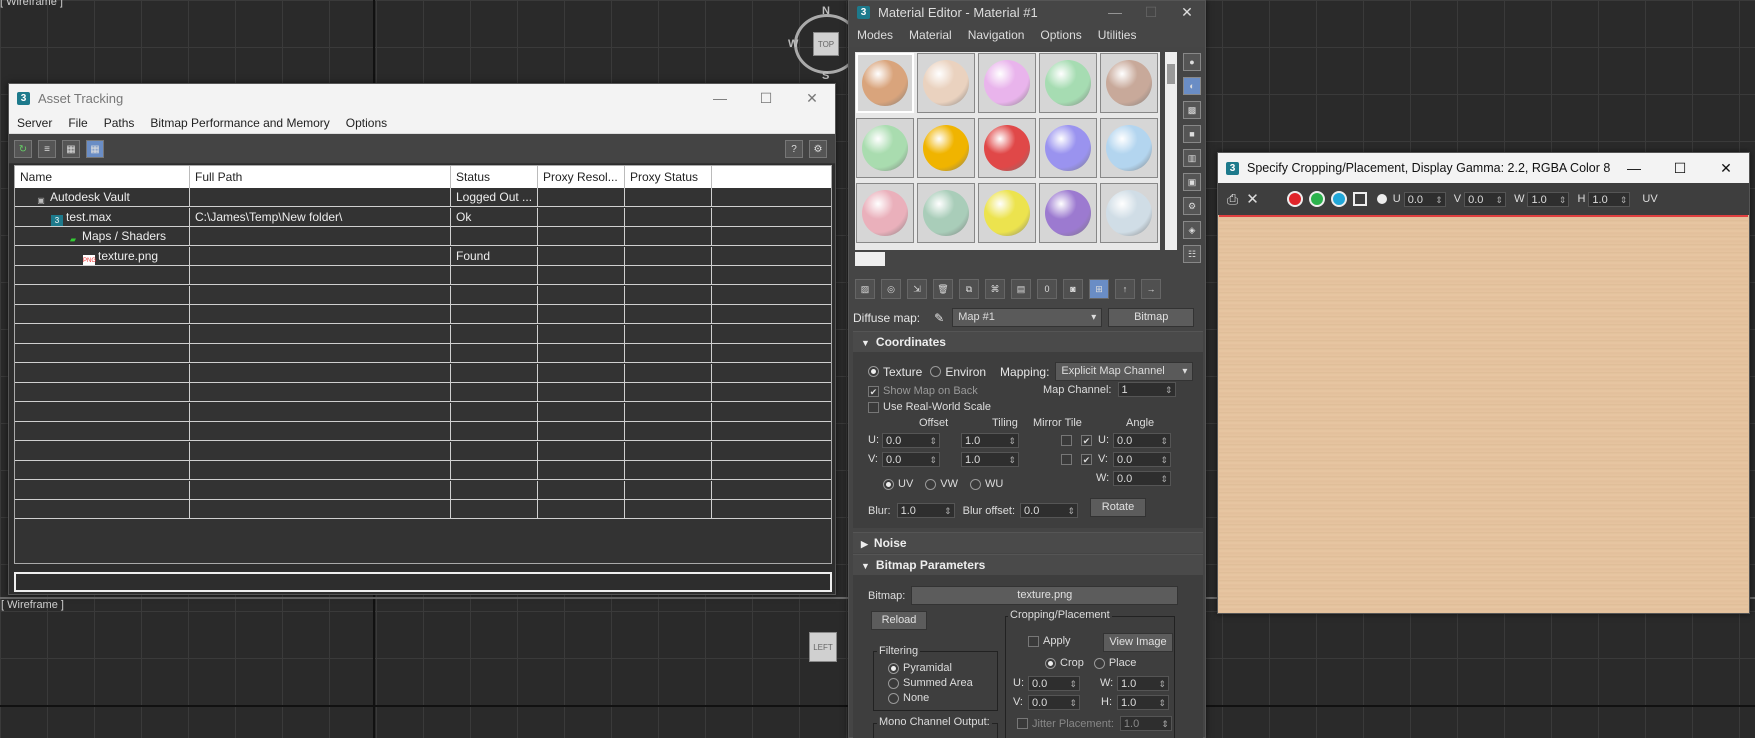 This screenshot has width=1755, height=738. I want to click on assign-to-selection-icon: ⇲, so click(917, 289).